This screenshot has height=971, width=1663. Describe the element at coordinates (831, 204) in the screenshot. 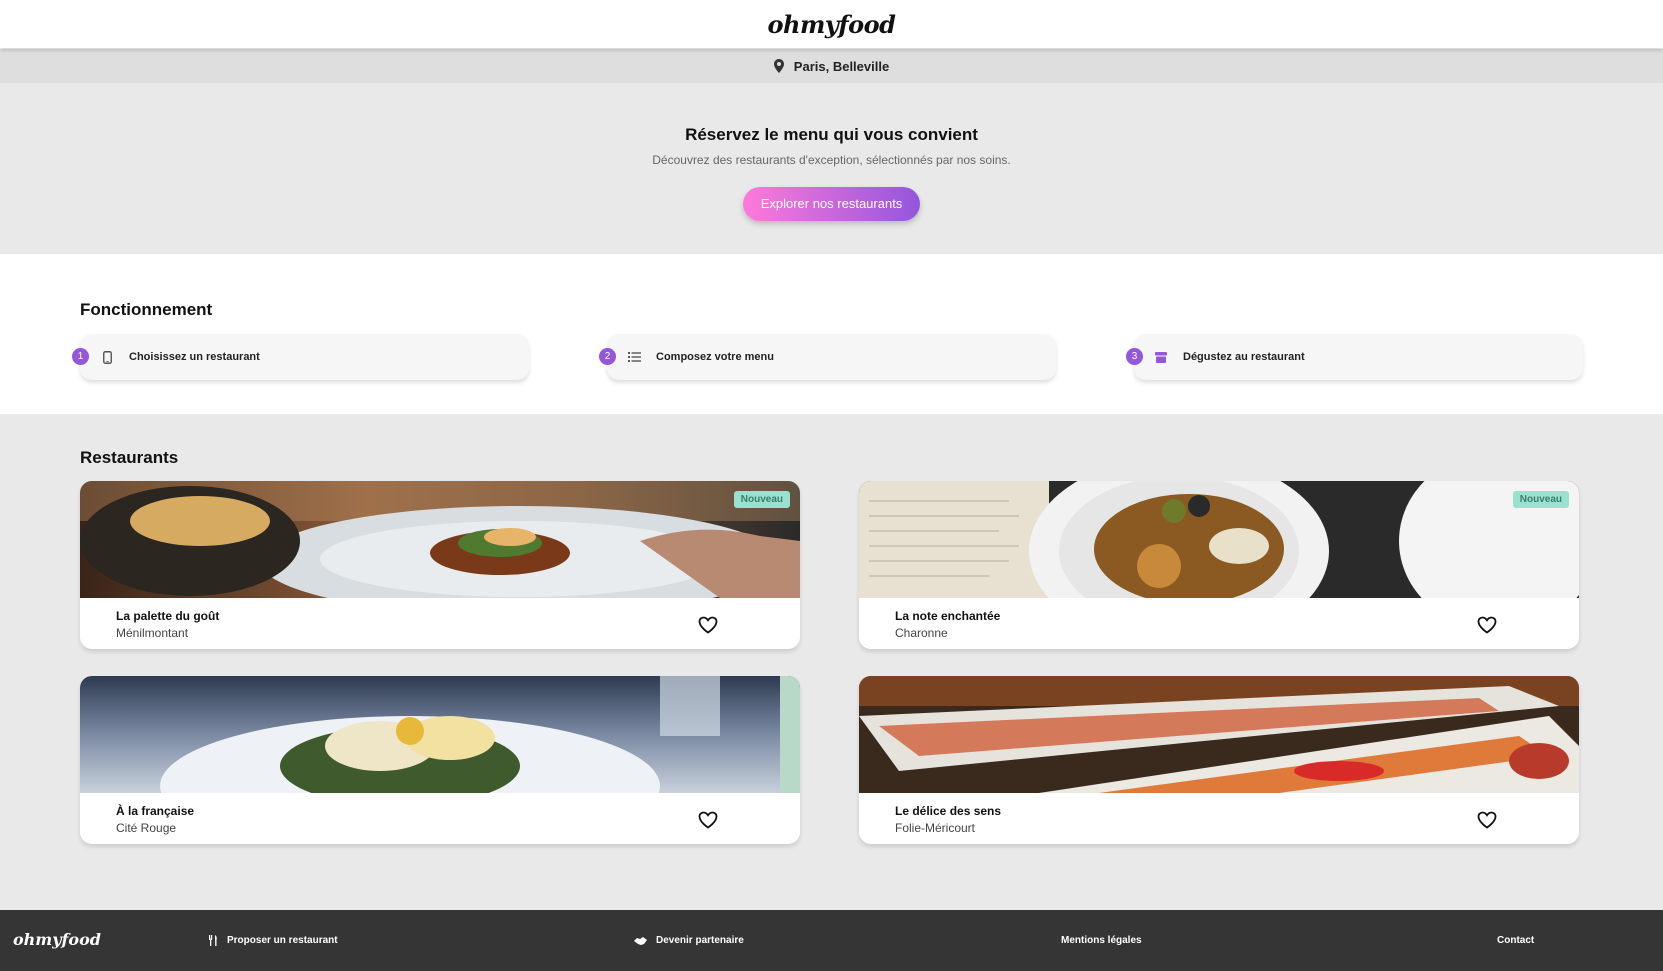

I see `explore-restaurants-button: Explorer nos restaurants` at that location.